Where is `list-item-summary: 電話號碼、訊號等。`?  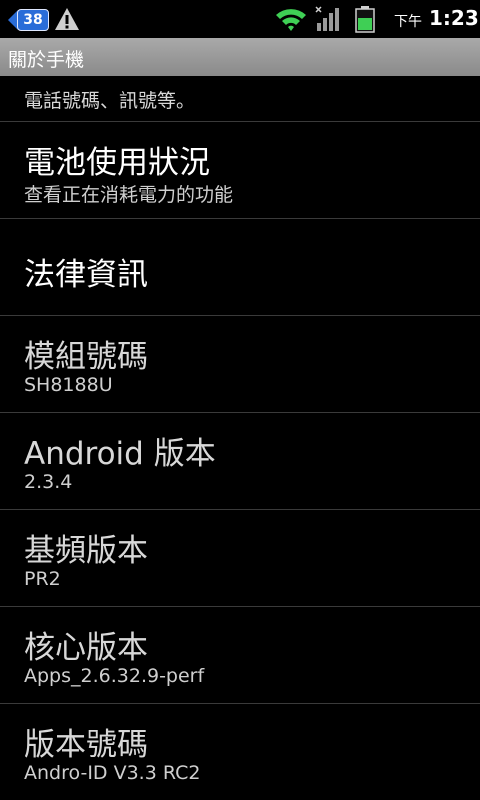
list-item-summary: 電話號碼、訊號等。 is located at coordinates (110, 101).